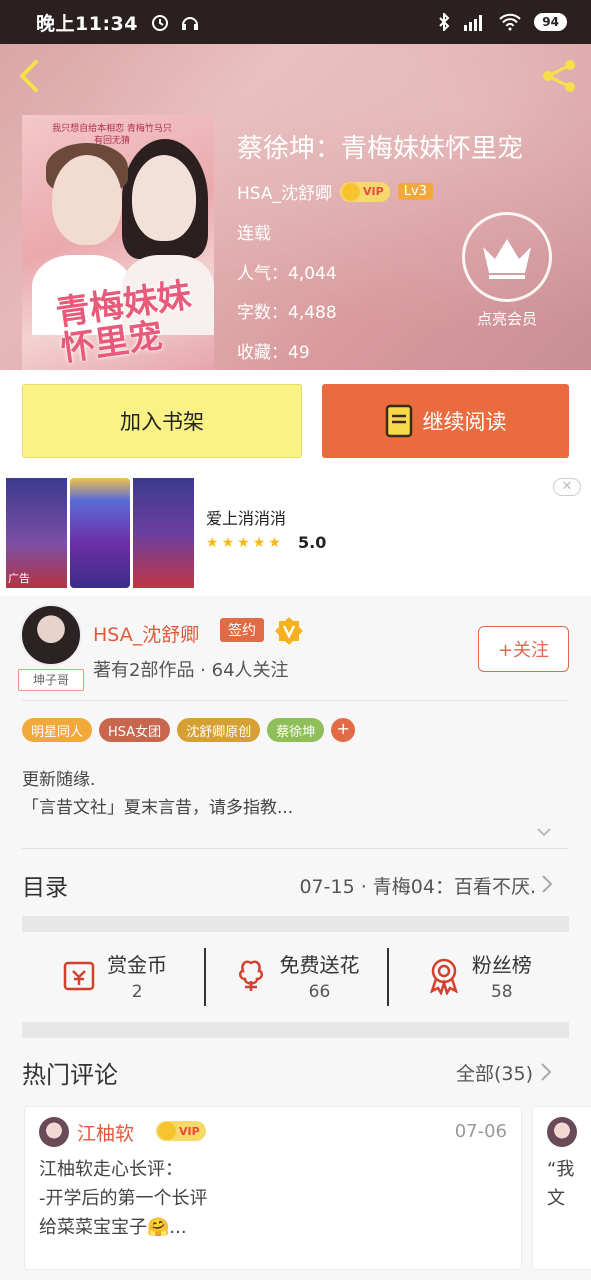 This screenshot has height=1280, width=591. What do you see at coordinates (59, 780) in the screenshot?
I see `intro-line: 更新随缘.` at bounding box center [59, 780].